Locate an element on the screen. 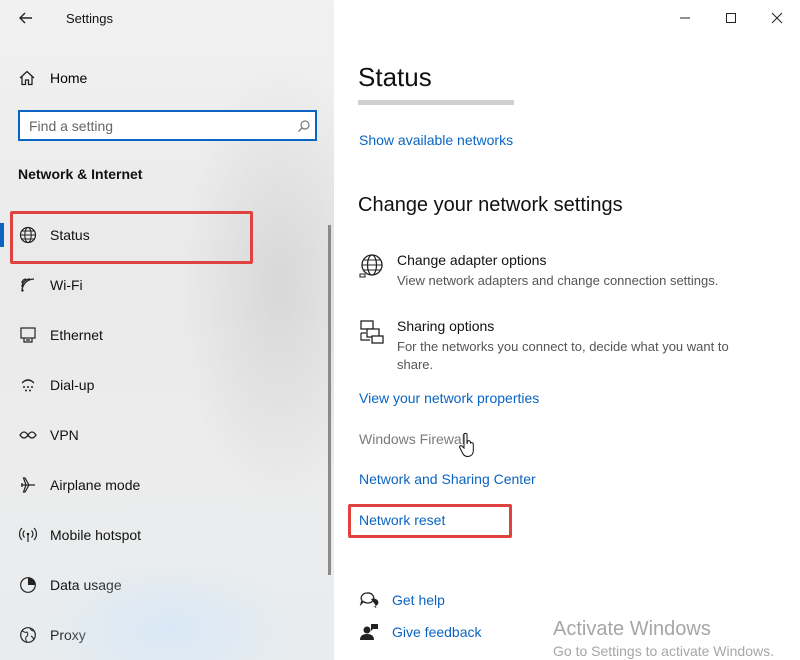 The height and width of the screenshot is (660, 800). search-icon is located at coordinates (304, 126).